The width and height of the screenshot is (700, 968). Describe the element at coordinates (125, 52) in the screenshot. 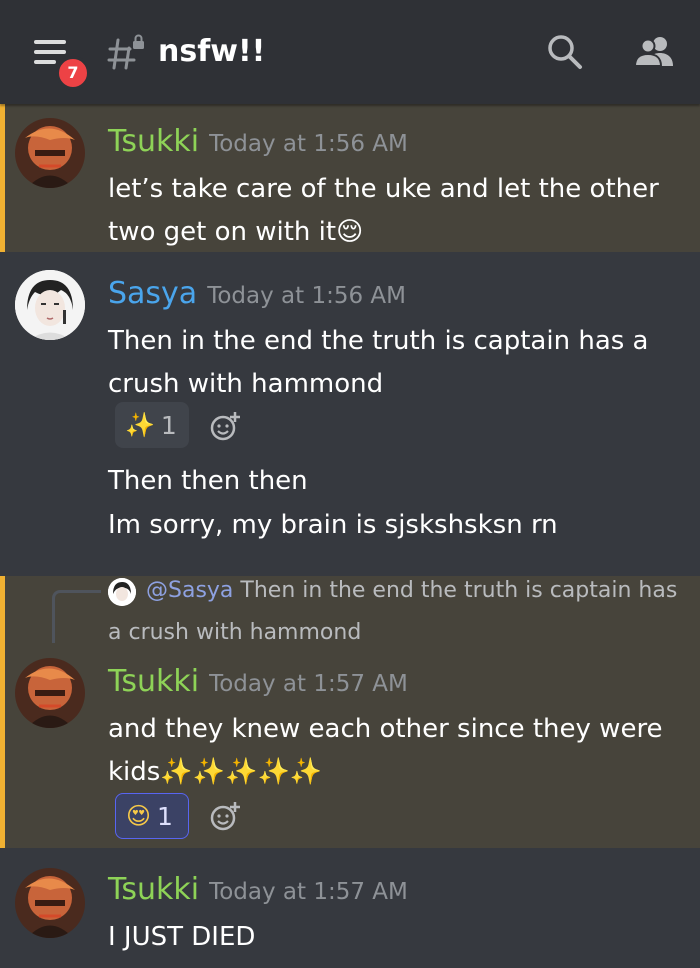

I see `locked-hashtag-icon` at that location.